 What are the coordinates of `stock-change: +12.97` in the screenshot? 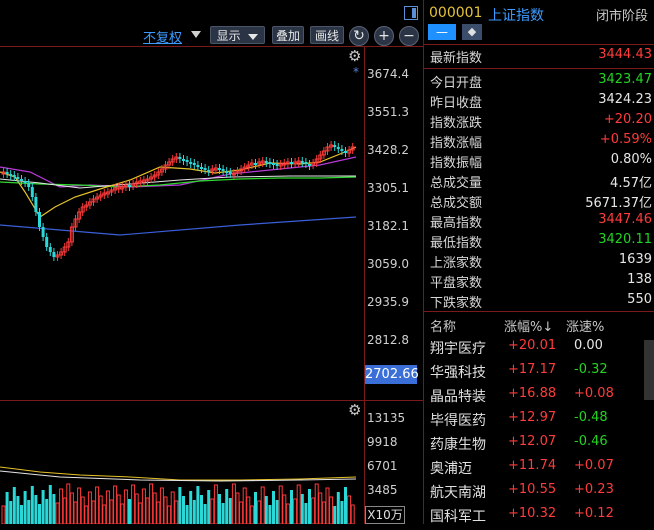 It's located at (532, 417).